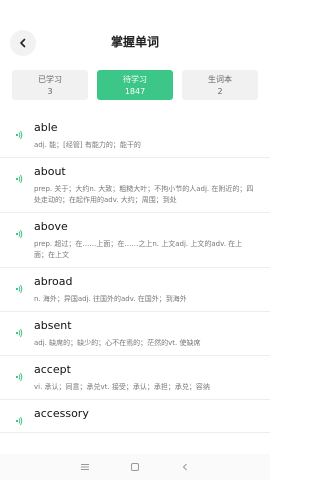 The image size is (320, 480). I want to click on word-text: absent, so click(53, 325).